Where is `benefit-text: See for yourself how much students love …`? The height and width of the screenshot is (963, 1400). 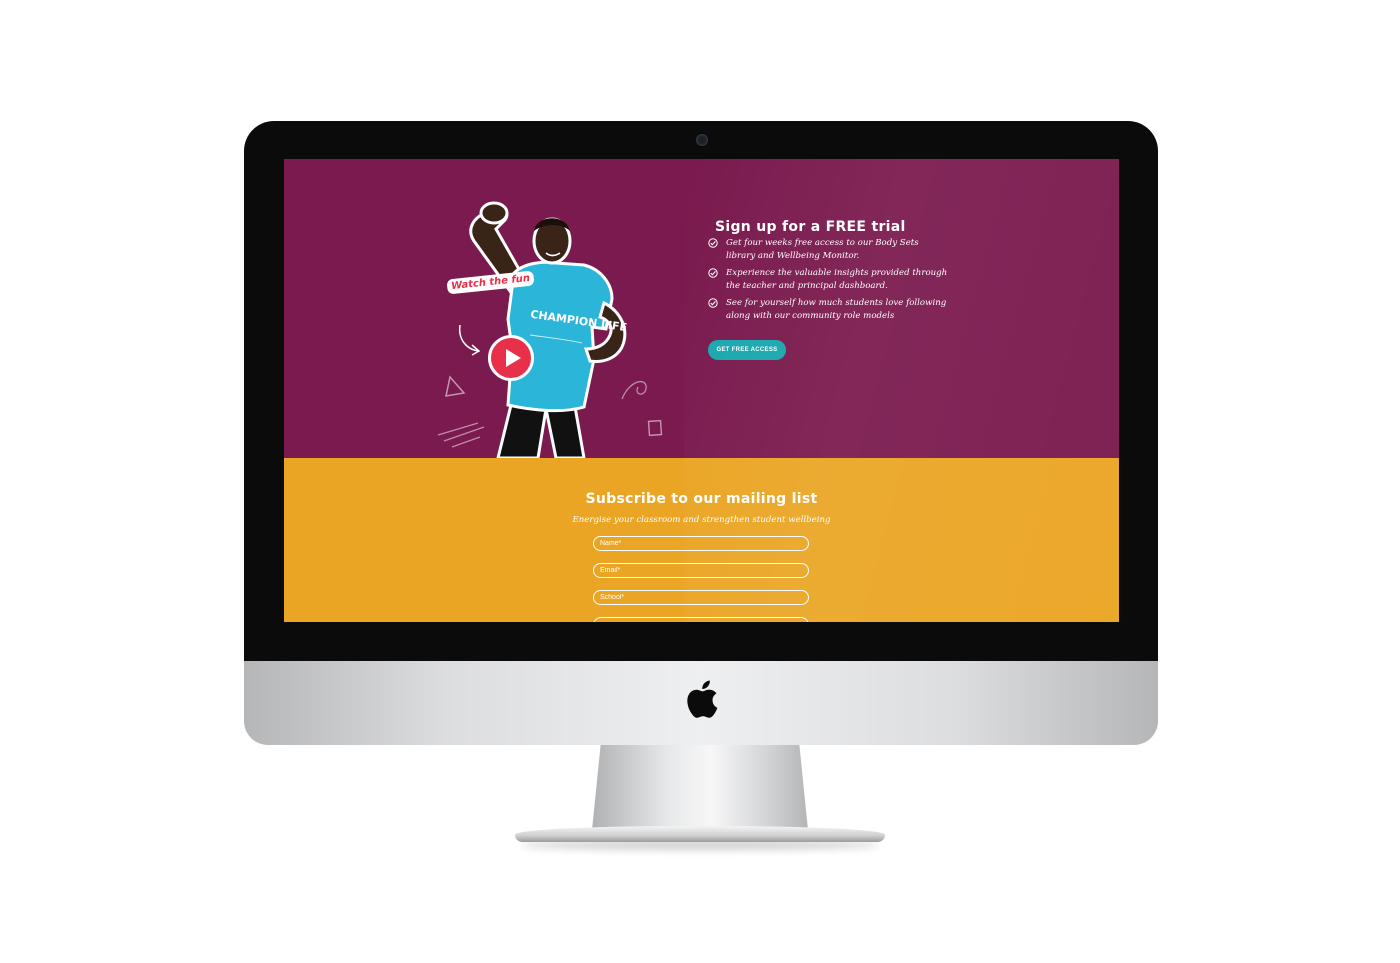
benefit-text: See for yourself how much students love … is located at coordinates (836, 309).